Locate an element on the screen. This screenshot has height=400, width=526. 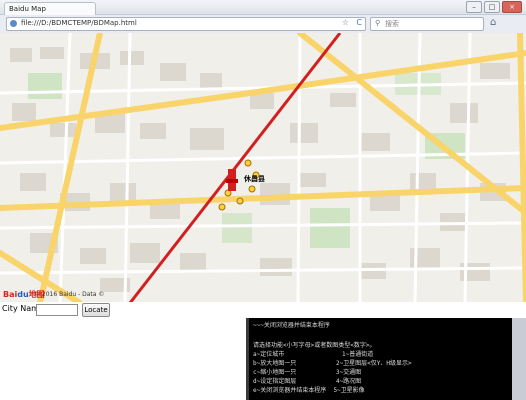
console-line: 请选择功能<小写字母>或者数图类型<数字>。 is located at coordinates (314, 345).